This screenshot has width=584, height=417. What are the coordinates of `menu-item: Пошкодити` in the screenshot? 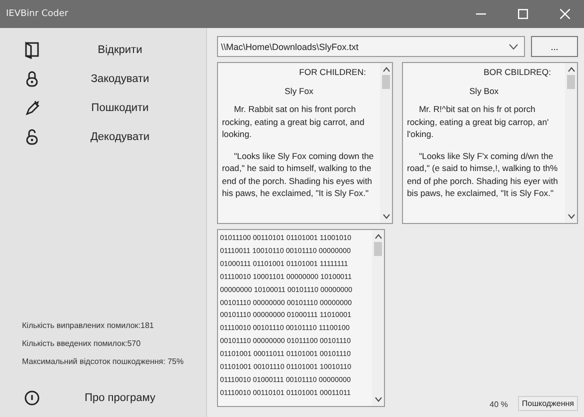 It's located at (120, 108).